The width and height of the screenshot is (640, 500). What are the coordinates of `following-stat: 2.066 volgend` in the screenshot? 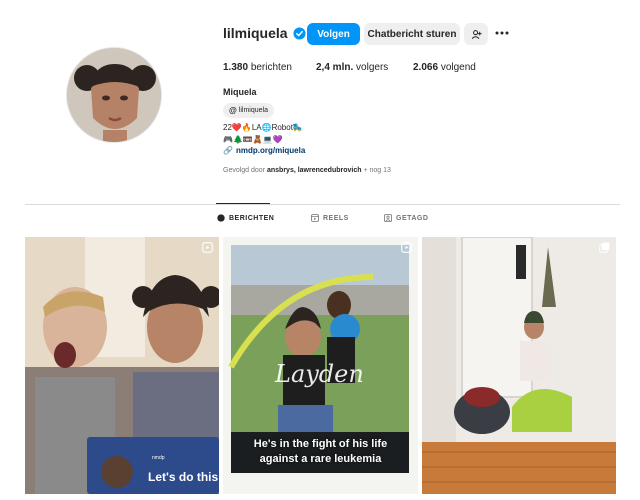 It's located at (444, 67).